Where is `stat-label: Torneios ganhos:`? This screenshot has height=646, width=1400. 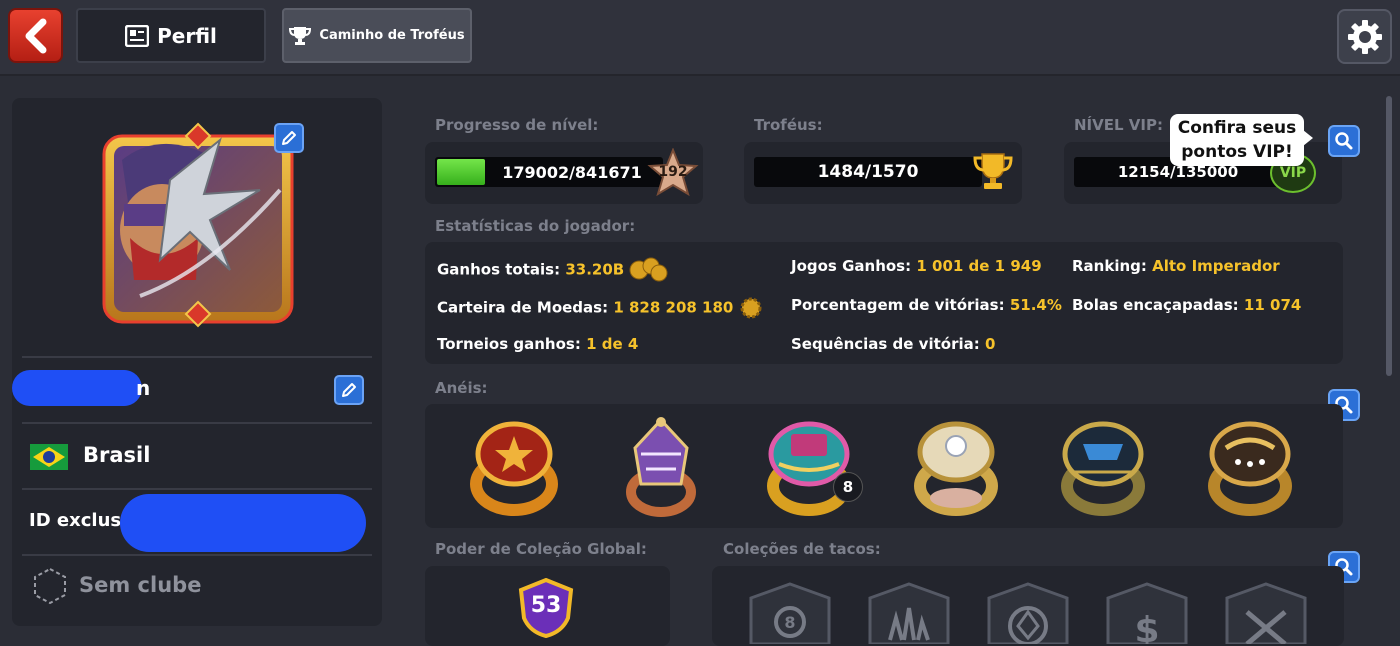 stat-label: Torneios ganhos: is located at coordinates (509, 344).